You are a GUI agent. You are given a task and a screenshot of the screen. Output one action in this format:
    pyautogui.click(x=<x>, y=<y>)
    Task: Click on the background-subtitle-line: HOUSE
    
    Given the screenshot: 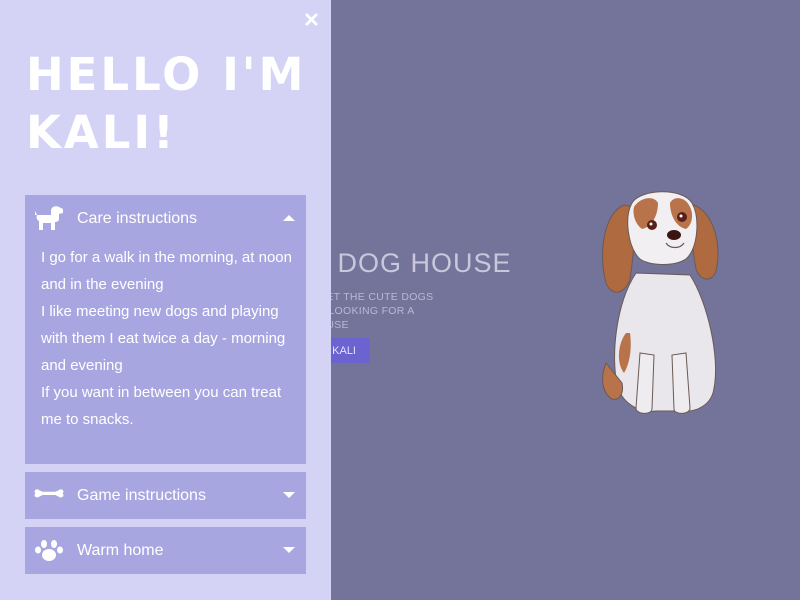 What is the action you would take?
    pyautogui.click(x=385, y=325)
    